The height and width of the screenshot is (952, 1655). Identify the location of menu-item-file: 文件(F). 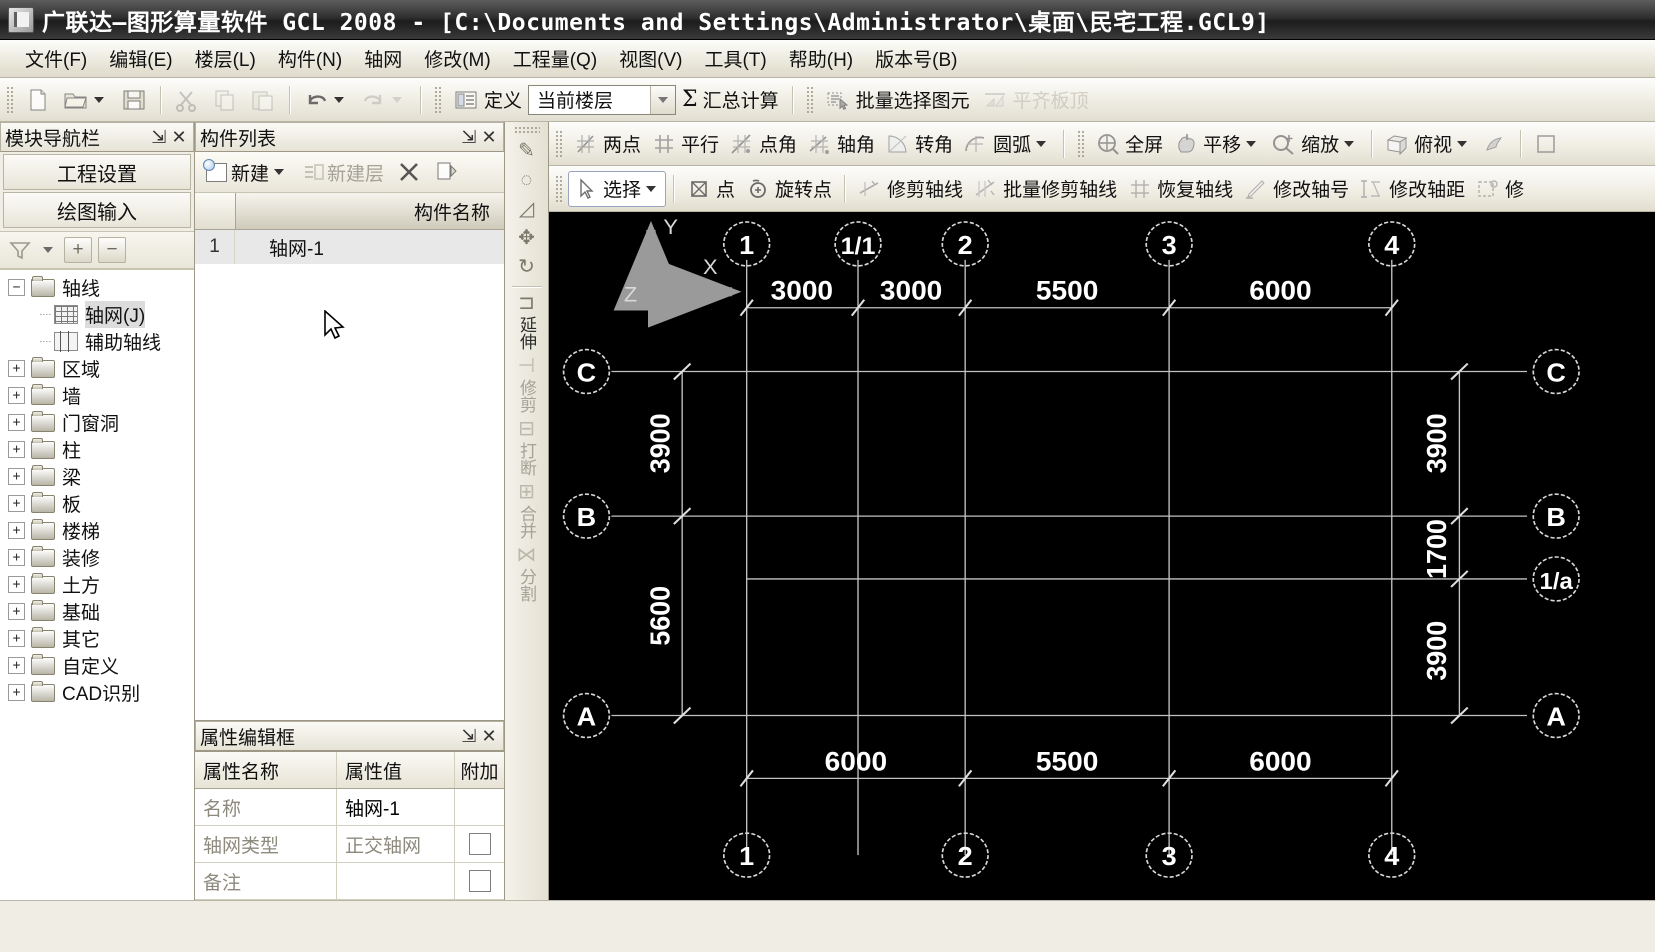
(56, 58).